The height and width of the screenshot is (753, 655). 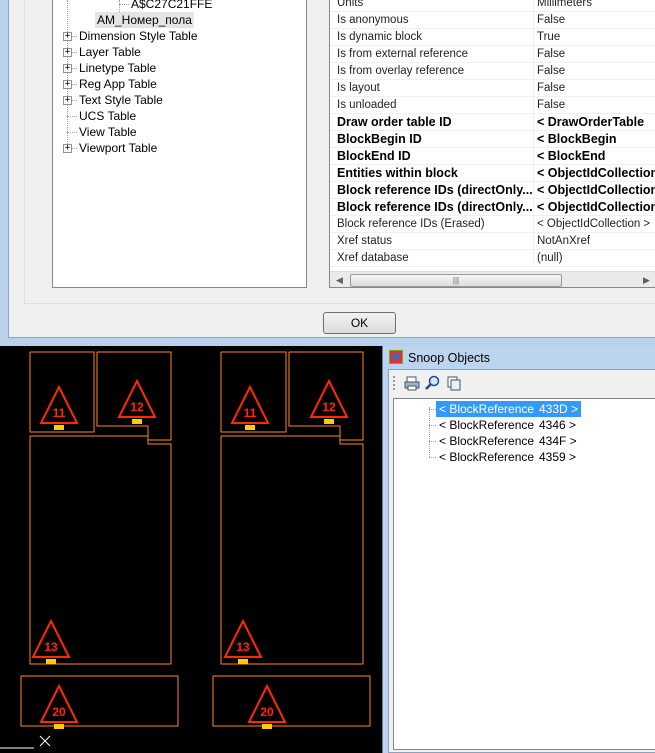 I want to click on property-name: Is from external reference, so click(x=432, y=54).